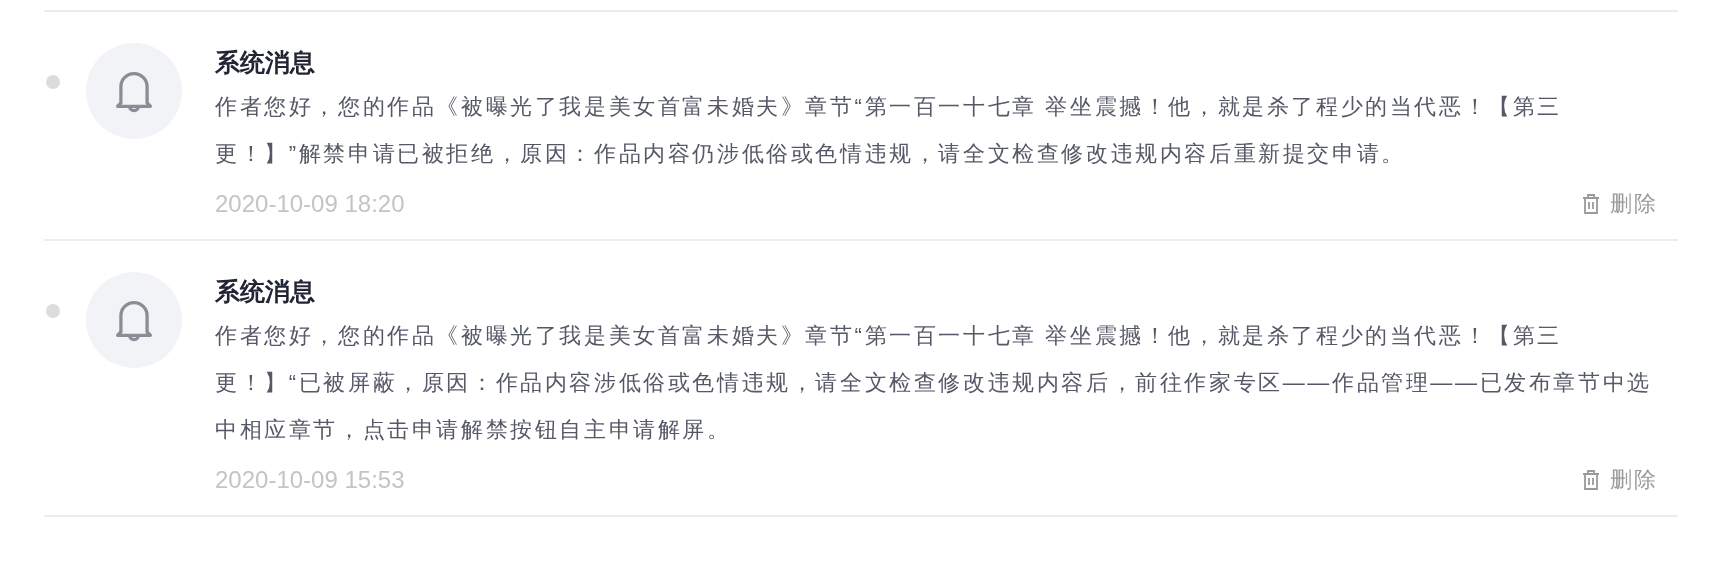 The image size is (1728, 574). I want to click on timestamp: 2020-10-09 15:53, so click(310, 480).